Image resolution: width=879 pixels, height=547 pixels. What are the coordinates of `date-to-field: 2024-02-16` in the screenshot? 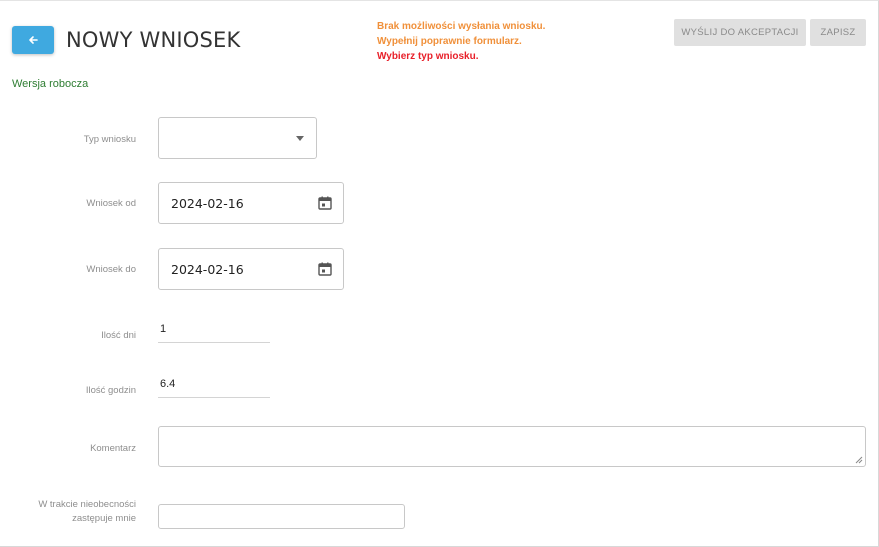 It's located at (251, 269).